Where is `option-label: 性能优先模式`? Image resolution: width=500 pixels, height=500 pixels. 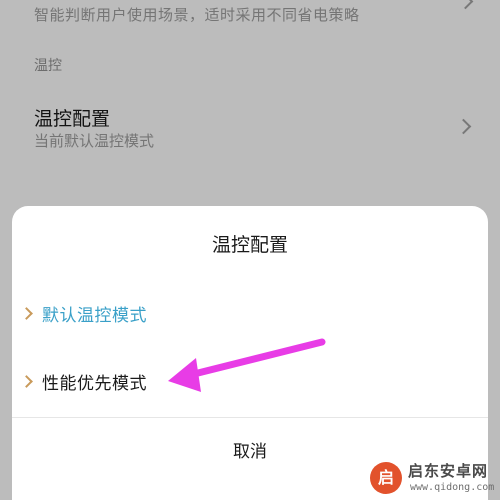
option-label: 性能优先模式 is located at coordinates (94, 384).